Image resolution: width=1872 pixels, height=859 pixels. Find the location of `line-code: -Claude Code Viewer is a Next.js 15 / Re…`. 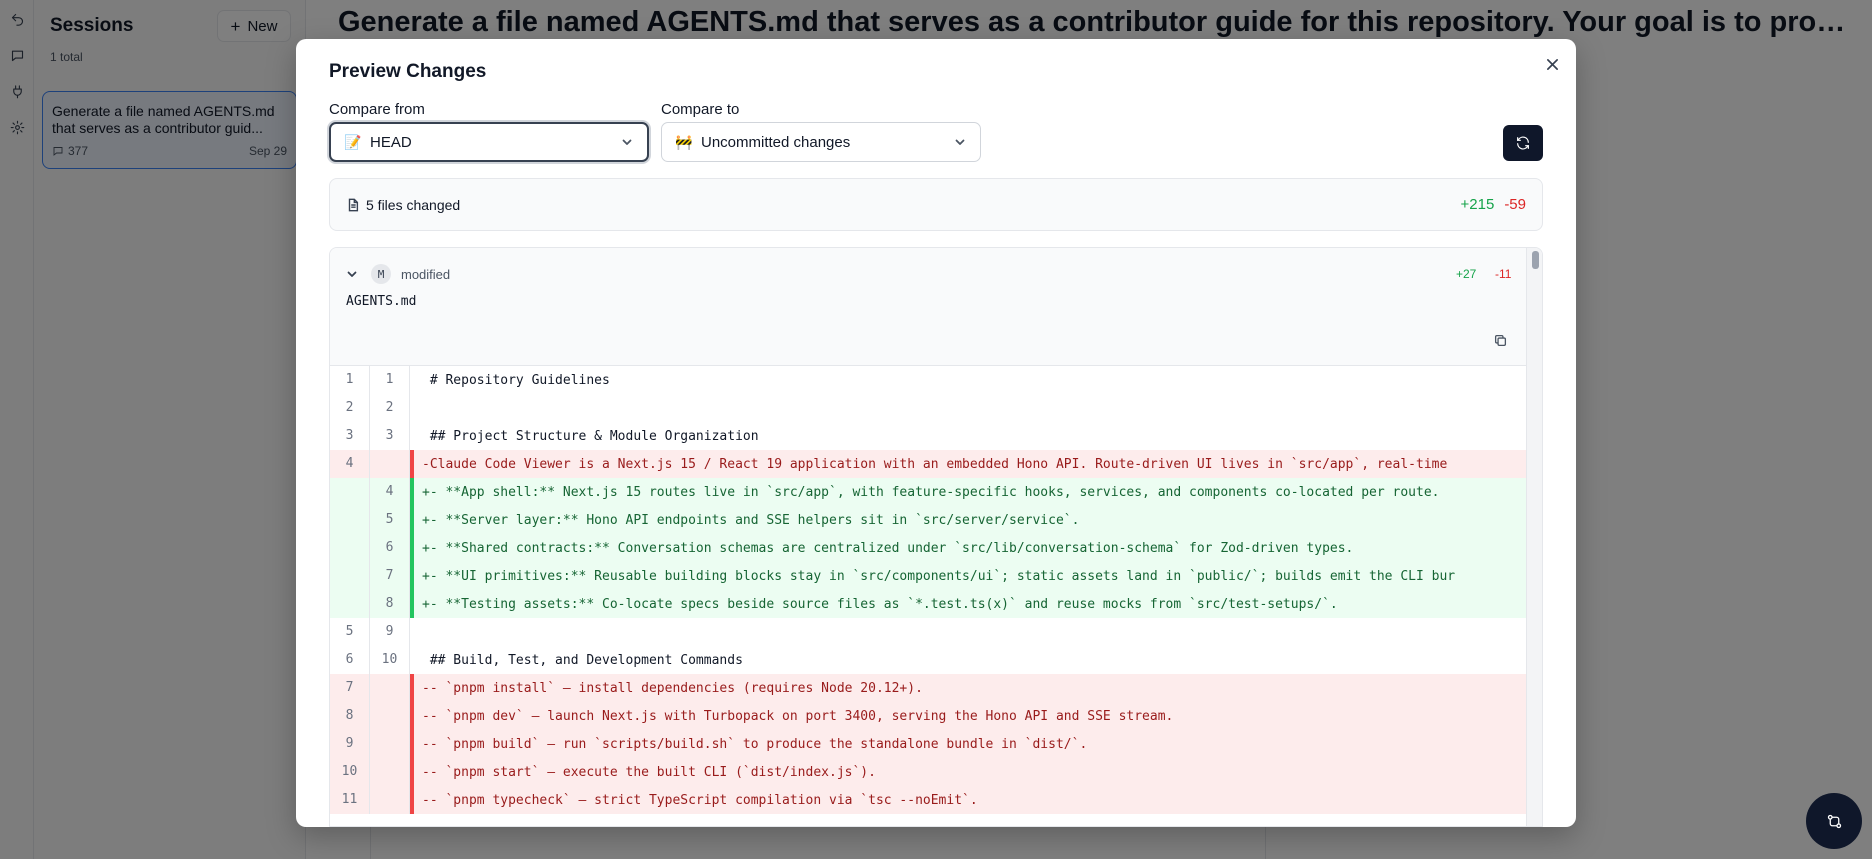

line-code: -Claude Code Viewer is a Next.js 15 / Re… is located at coordinates (935, 464).